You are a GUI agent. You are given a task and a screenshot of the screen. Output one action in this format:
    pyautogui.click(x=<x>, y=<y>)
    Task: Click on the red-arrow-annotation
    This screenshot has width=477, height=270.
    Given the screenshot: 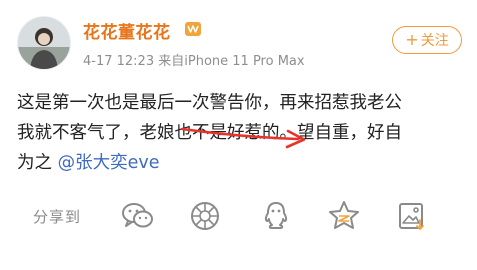 What is the action you would take?
    pyautogui.click(x=243, y=138)
    